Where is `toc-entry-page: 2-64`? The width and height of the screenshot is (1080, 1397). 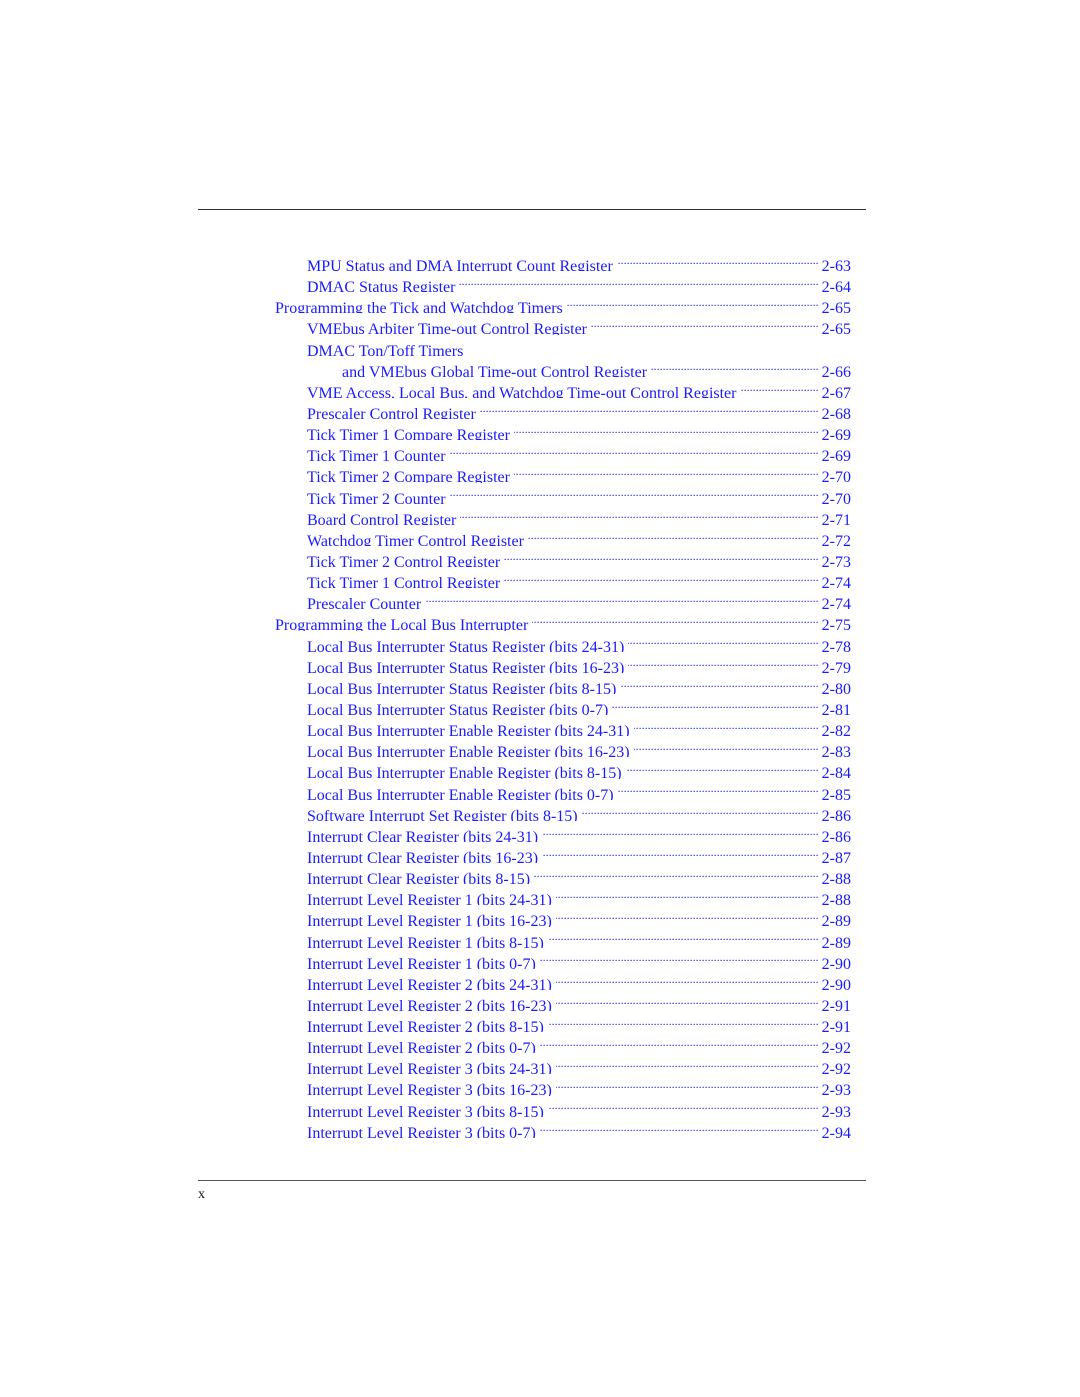
toc-entry-page: 2-64 is located at coordinates (836, 286).